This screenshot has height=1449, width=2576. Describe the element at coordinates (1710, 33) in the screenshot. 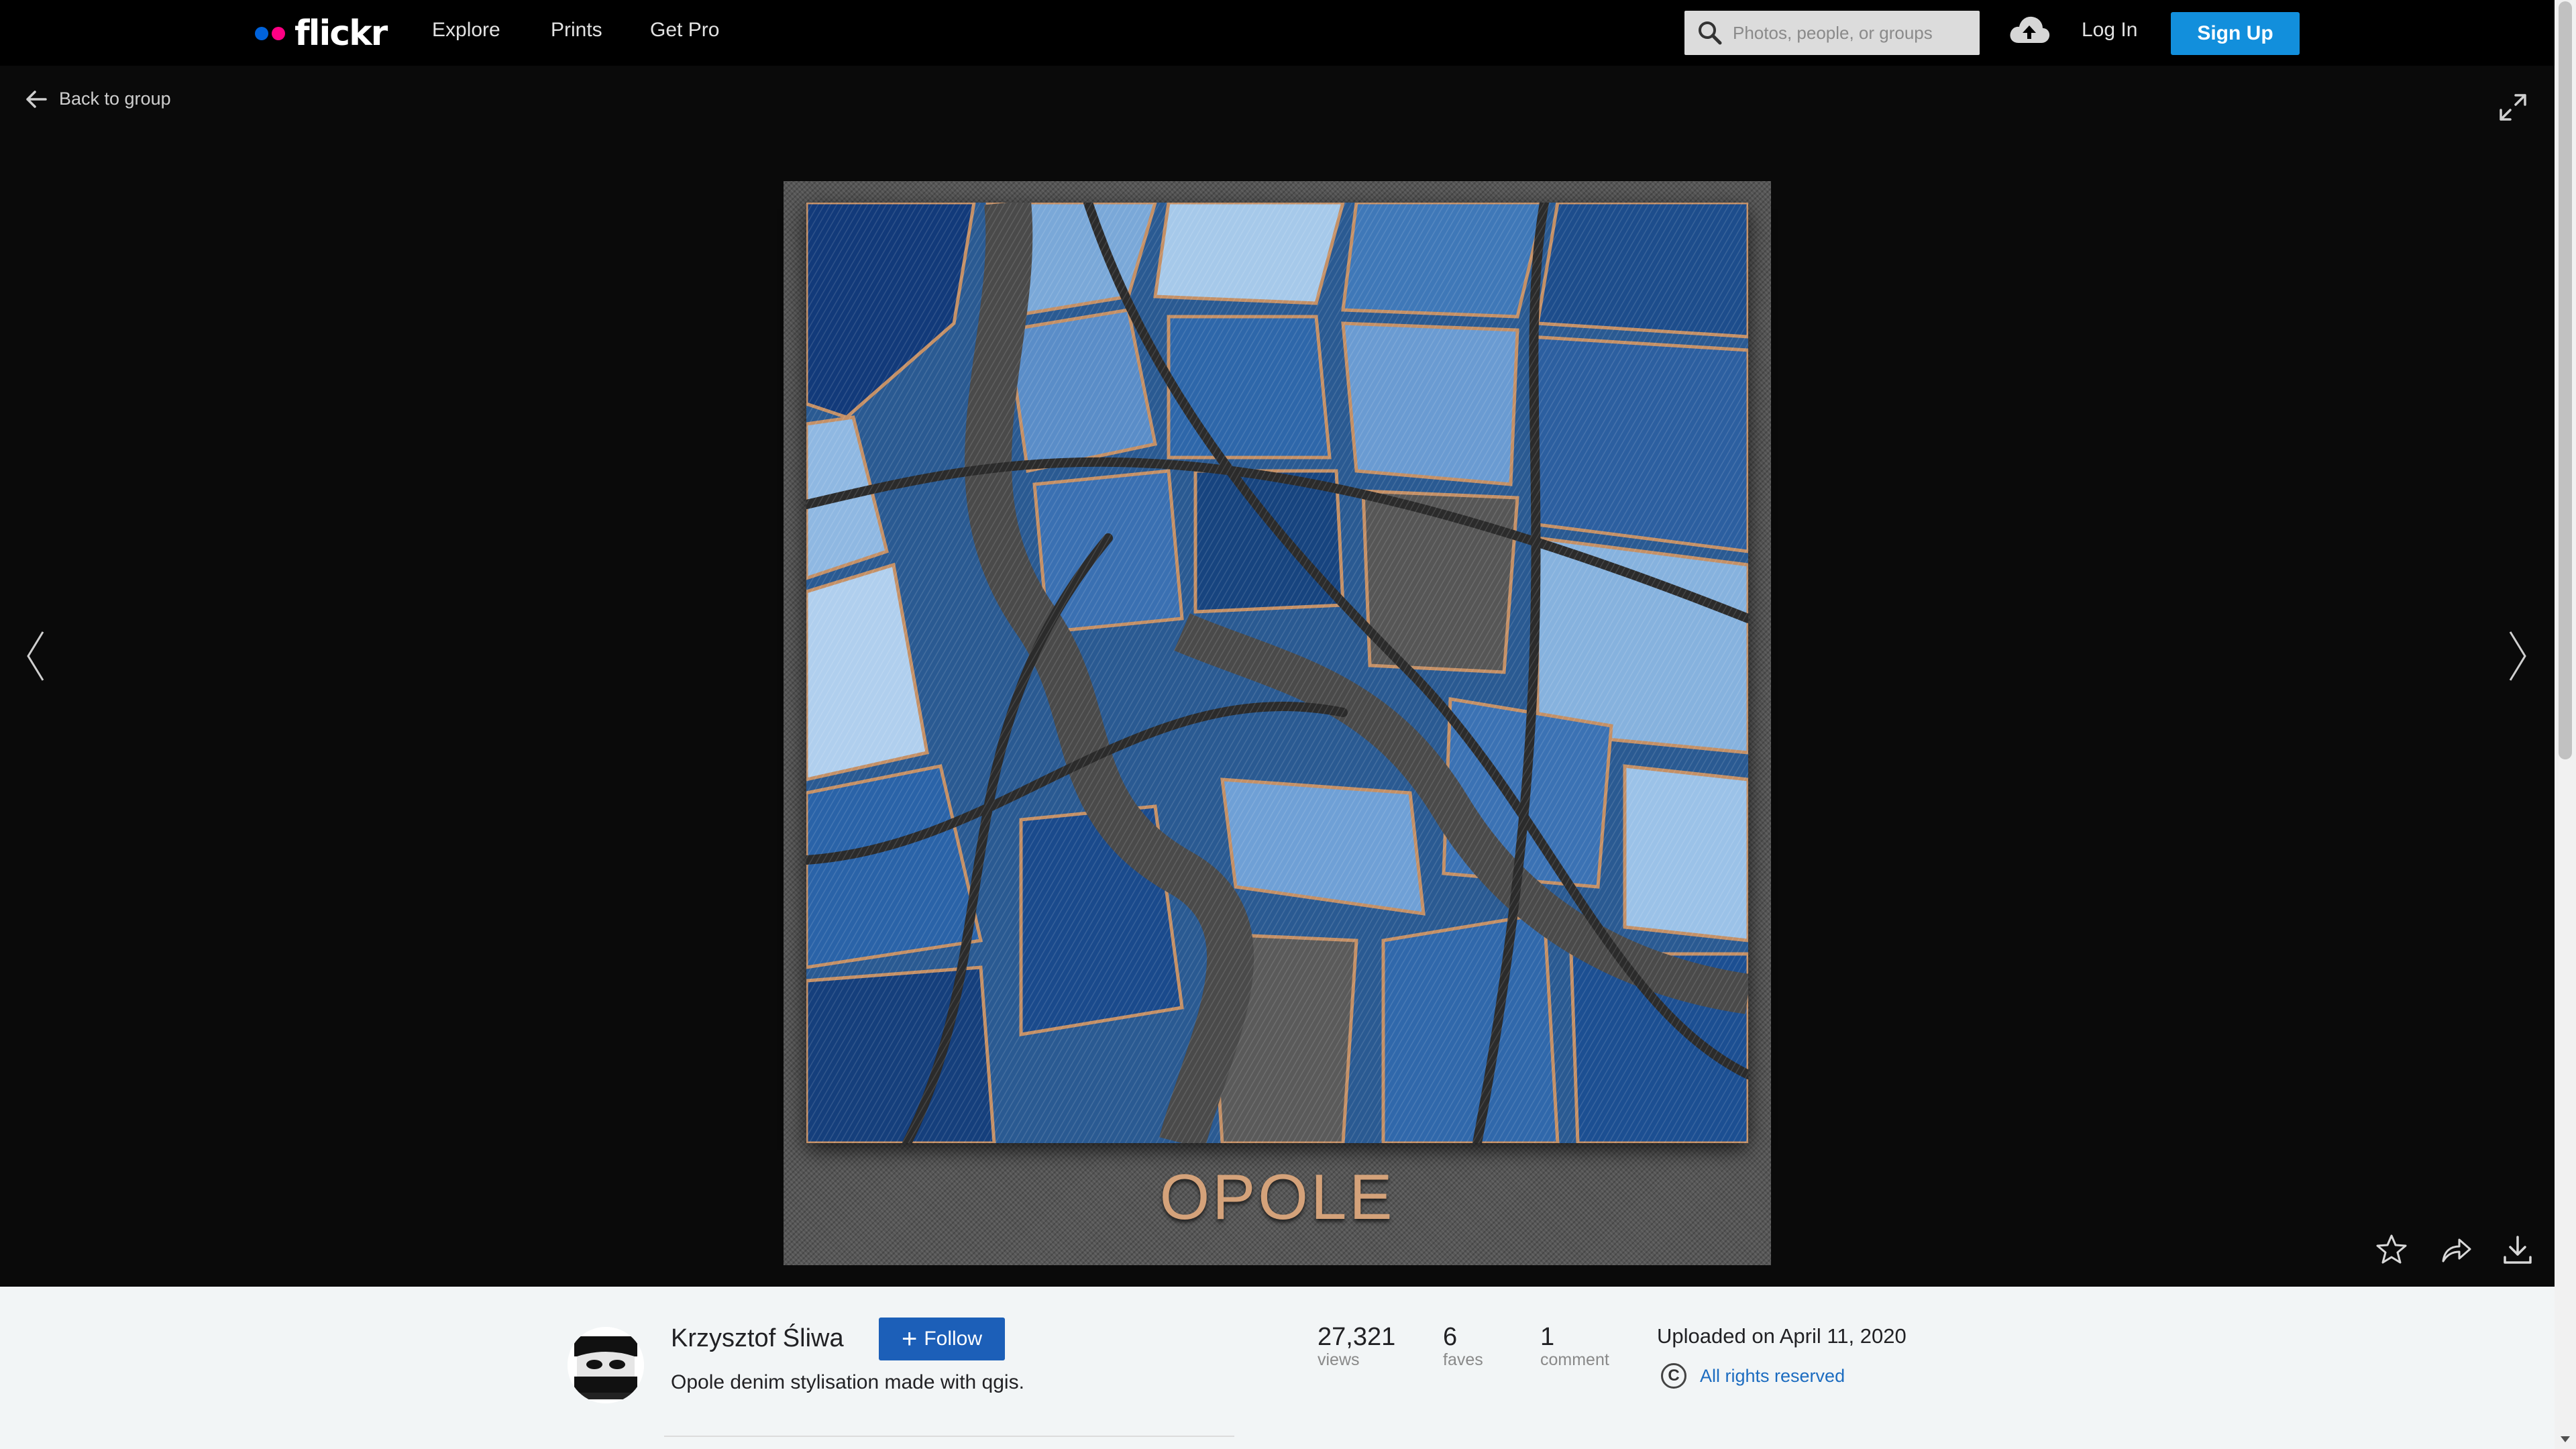

I see `search-icon` at that location.